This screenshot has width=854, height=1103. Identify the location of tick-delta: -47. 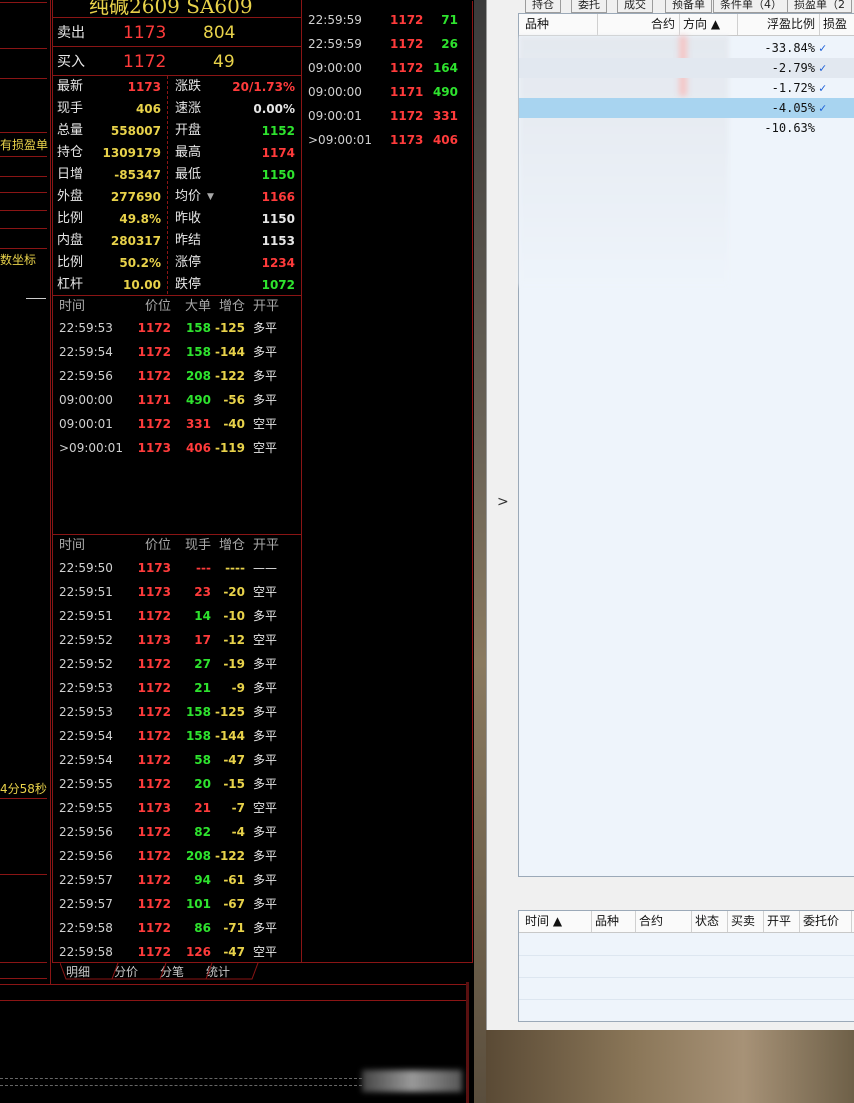
(234, 760).